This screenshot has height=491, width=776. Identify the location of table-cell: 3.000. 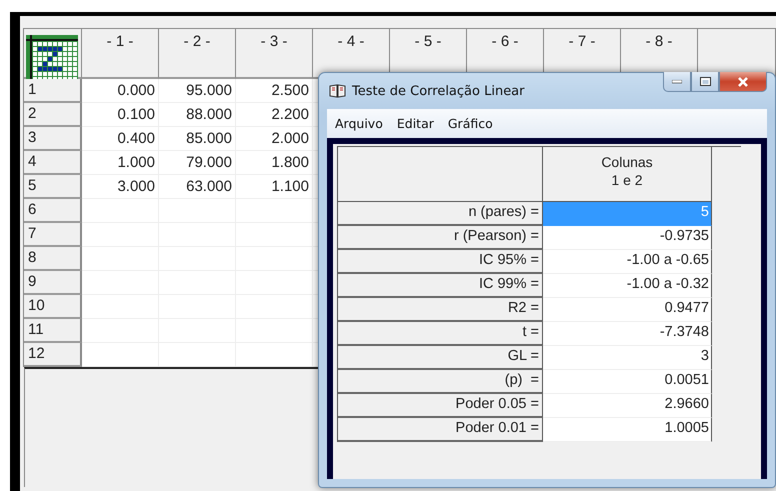
(120, 187).